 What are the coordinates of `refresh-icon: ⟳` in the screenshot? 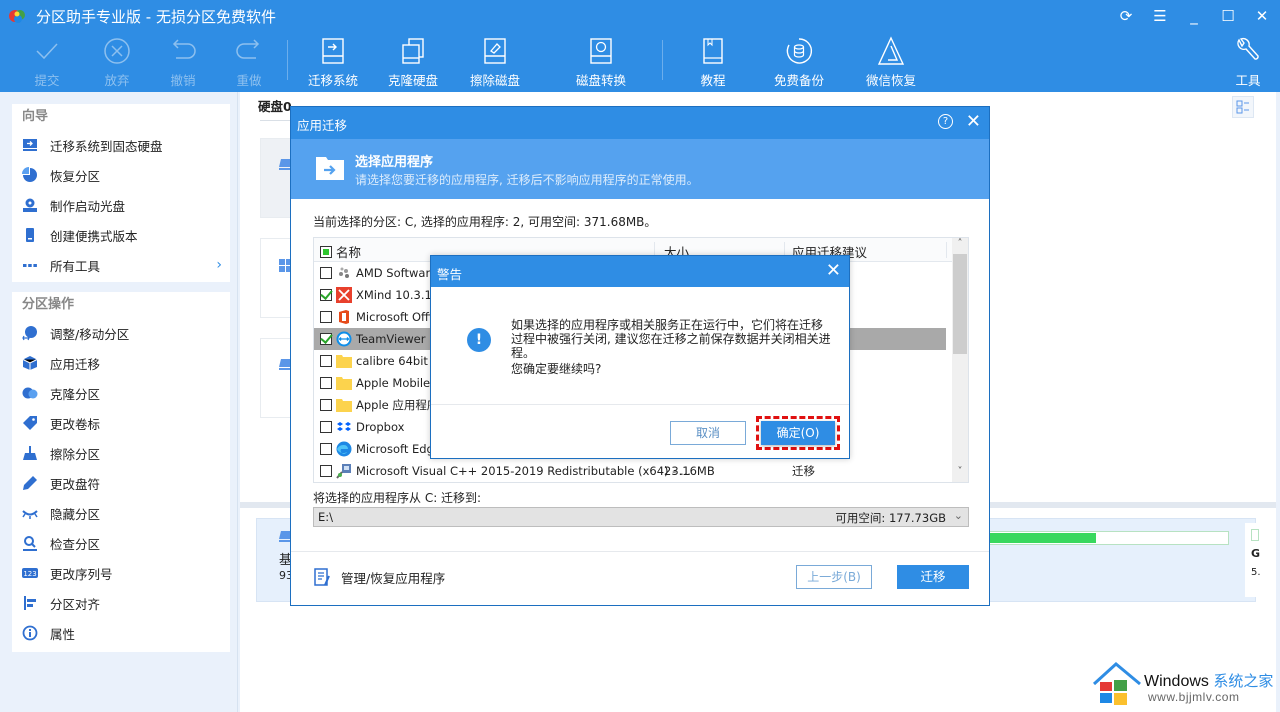 It's located at (1126, 16).